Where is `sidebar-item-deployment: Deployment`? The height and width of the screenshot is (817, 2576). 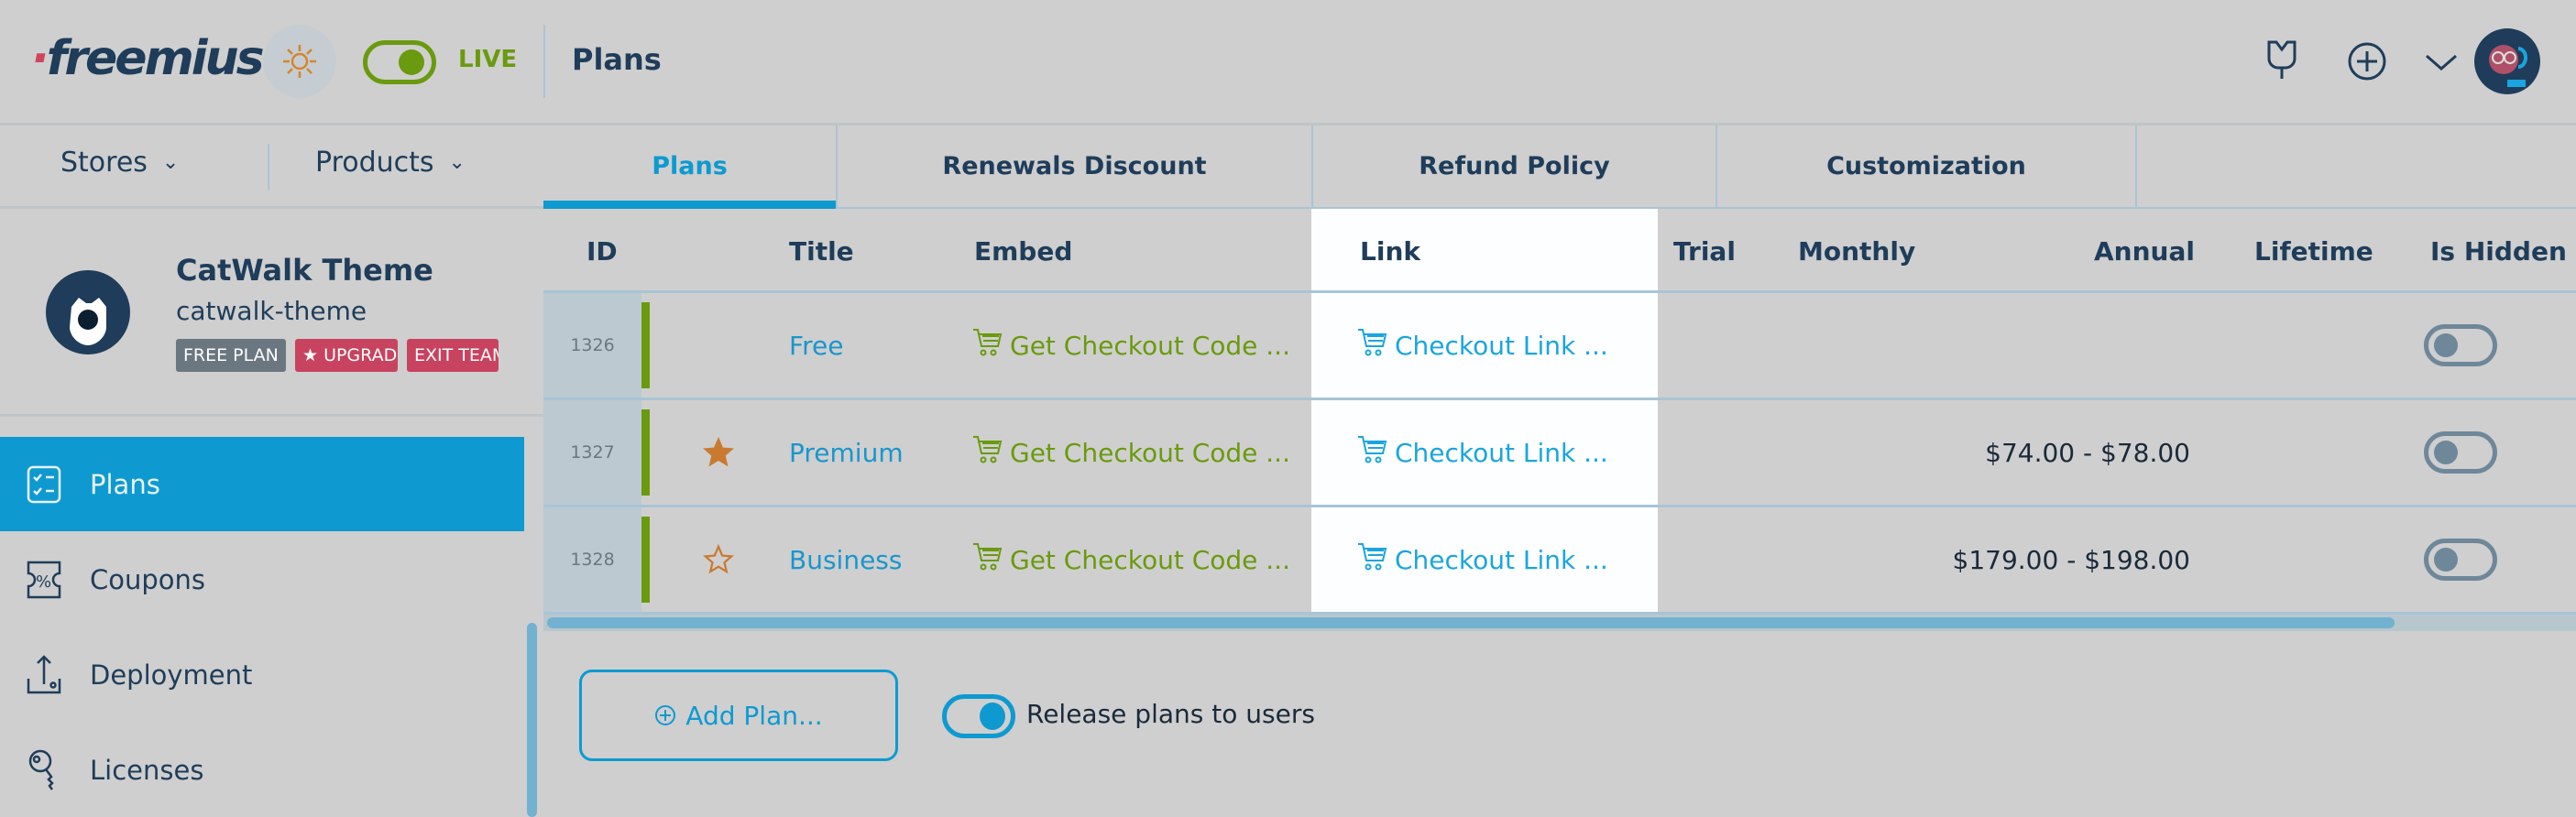
sidebar-item-deployment: Deployment is located at coordinates (262, 674).